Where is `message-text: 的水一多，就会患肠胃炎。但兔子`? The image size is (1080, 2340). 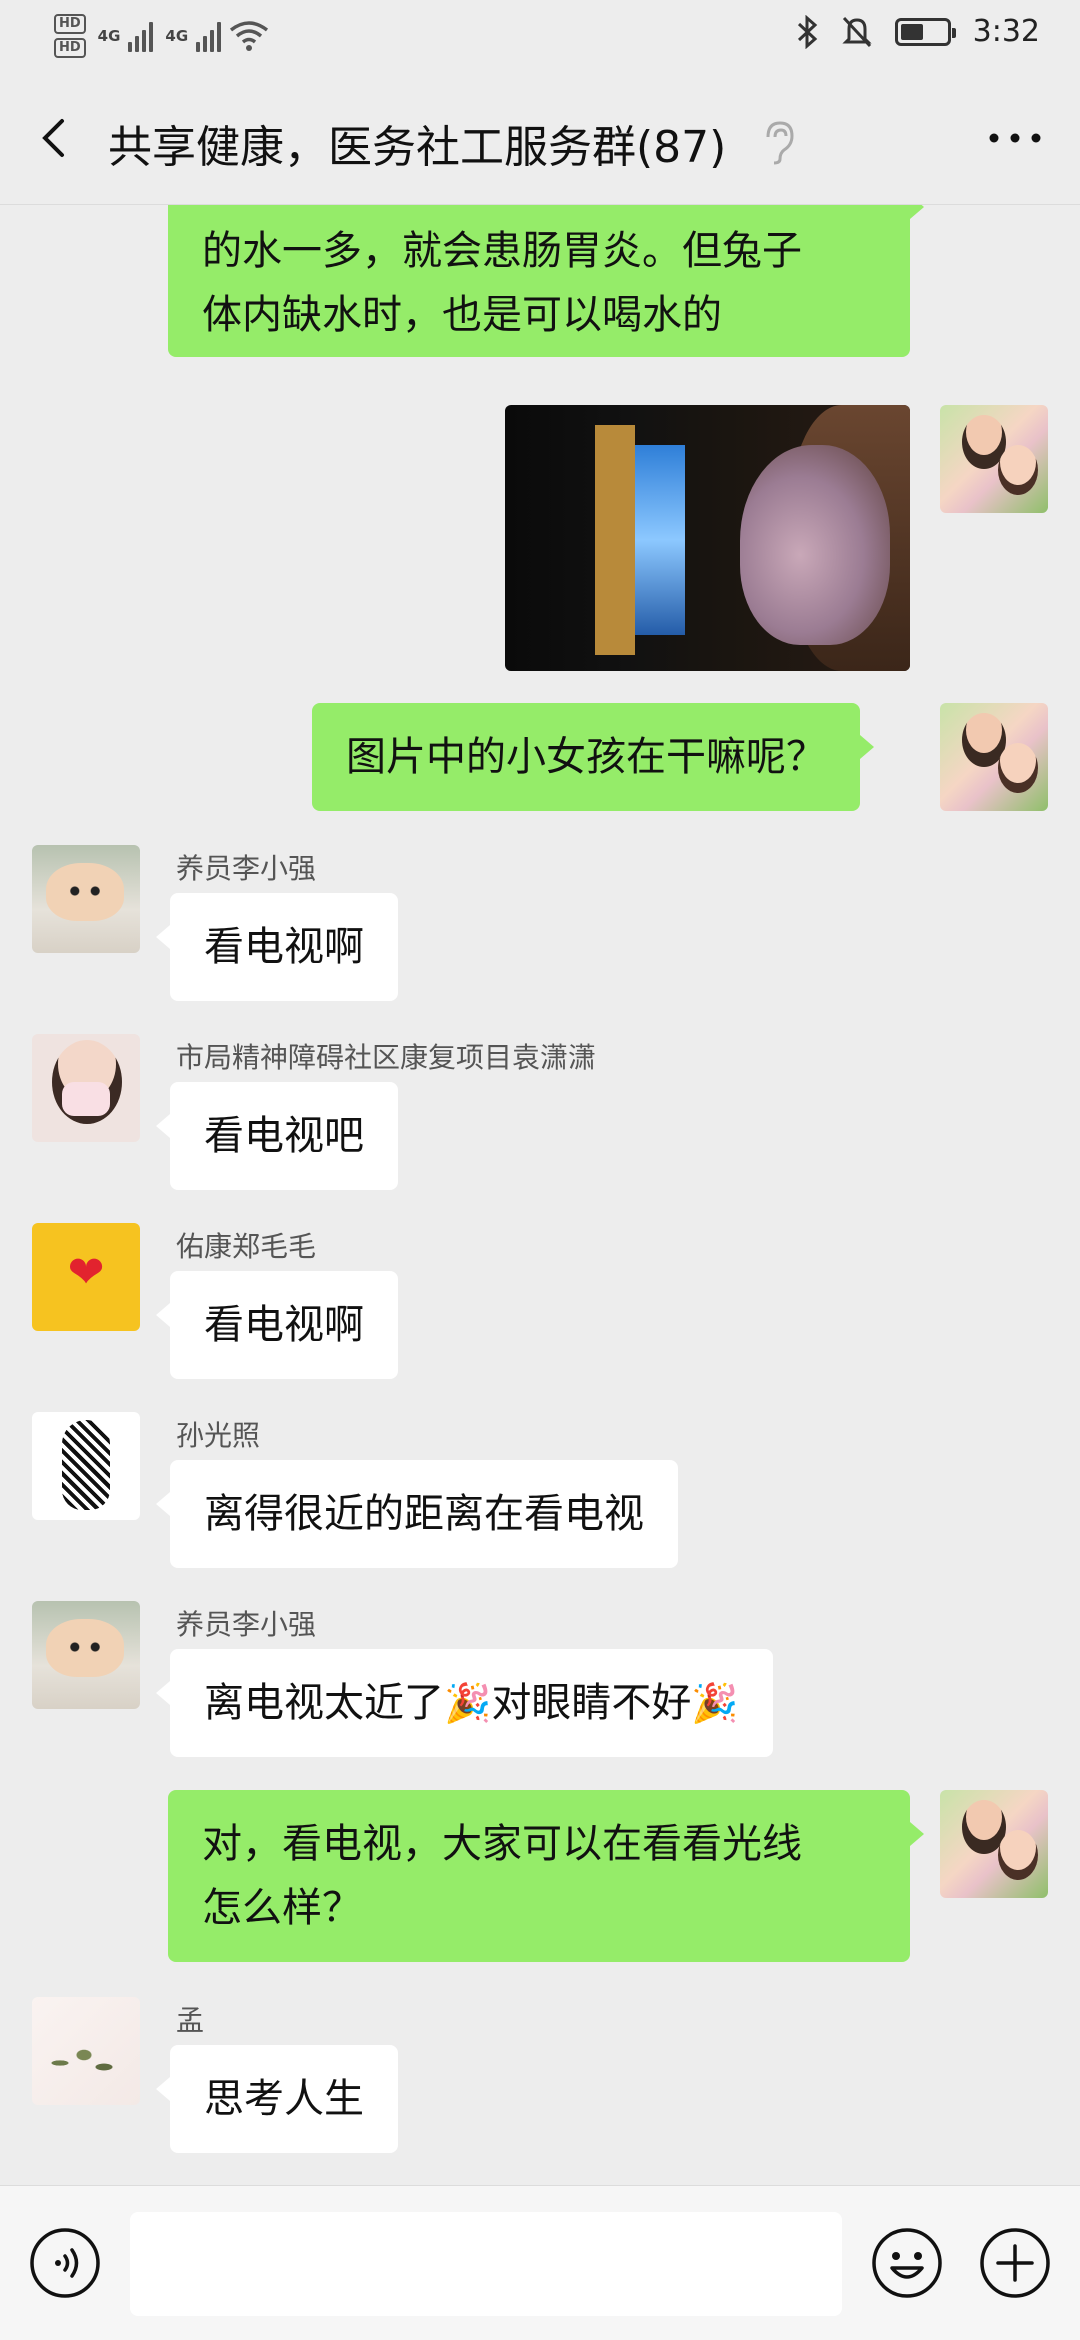 message-text: 的水一多，就会患肠胃炎。但兔子 is located at coordinates (502, 251).